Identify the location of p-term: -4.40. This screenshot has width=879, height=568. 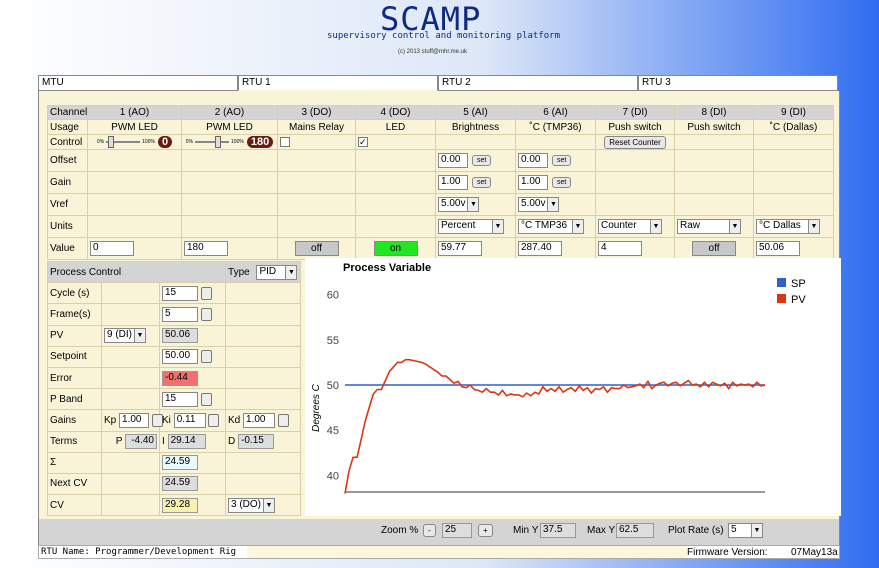
(141, 442).